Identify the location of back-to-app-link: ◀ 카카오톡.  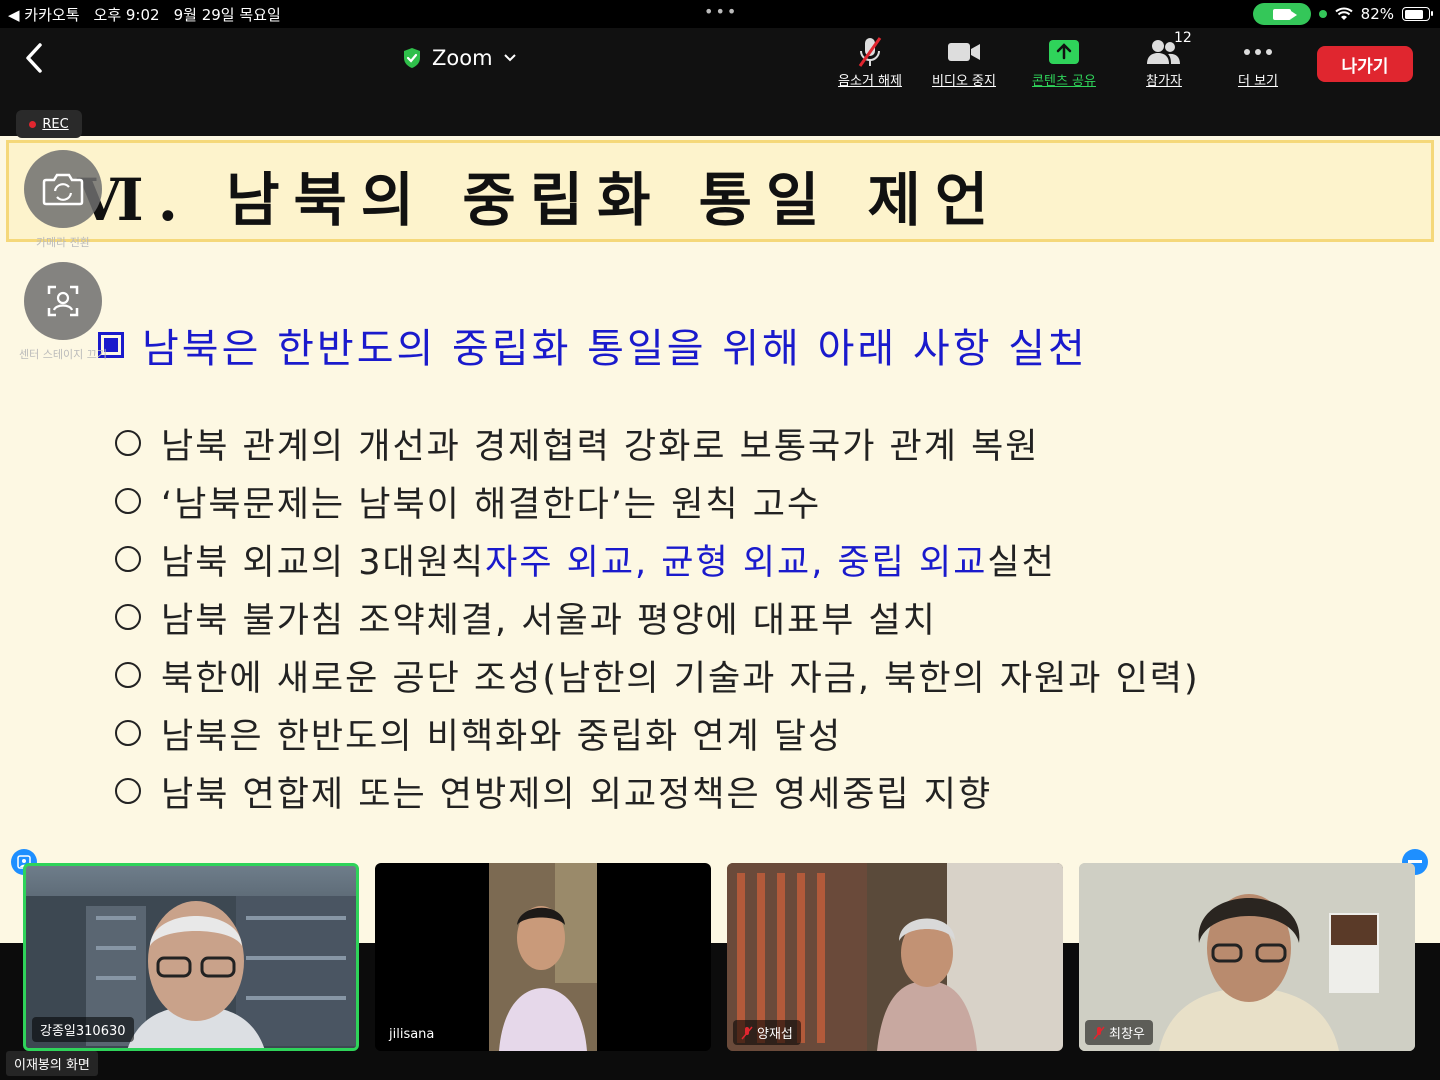
(44, 14).